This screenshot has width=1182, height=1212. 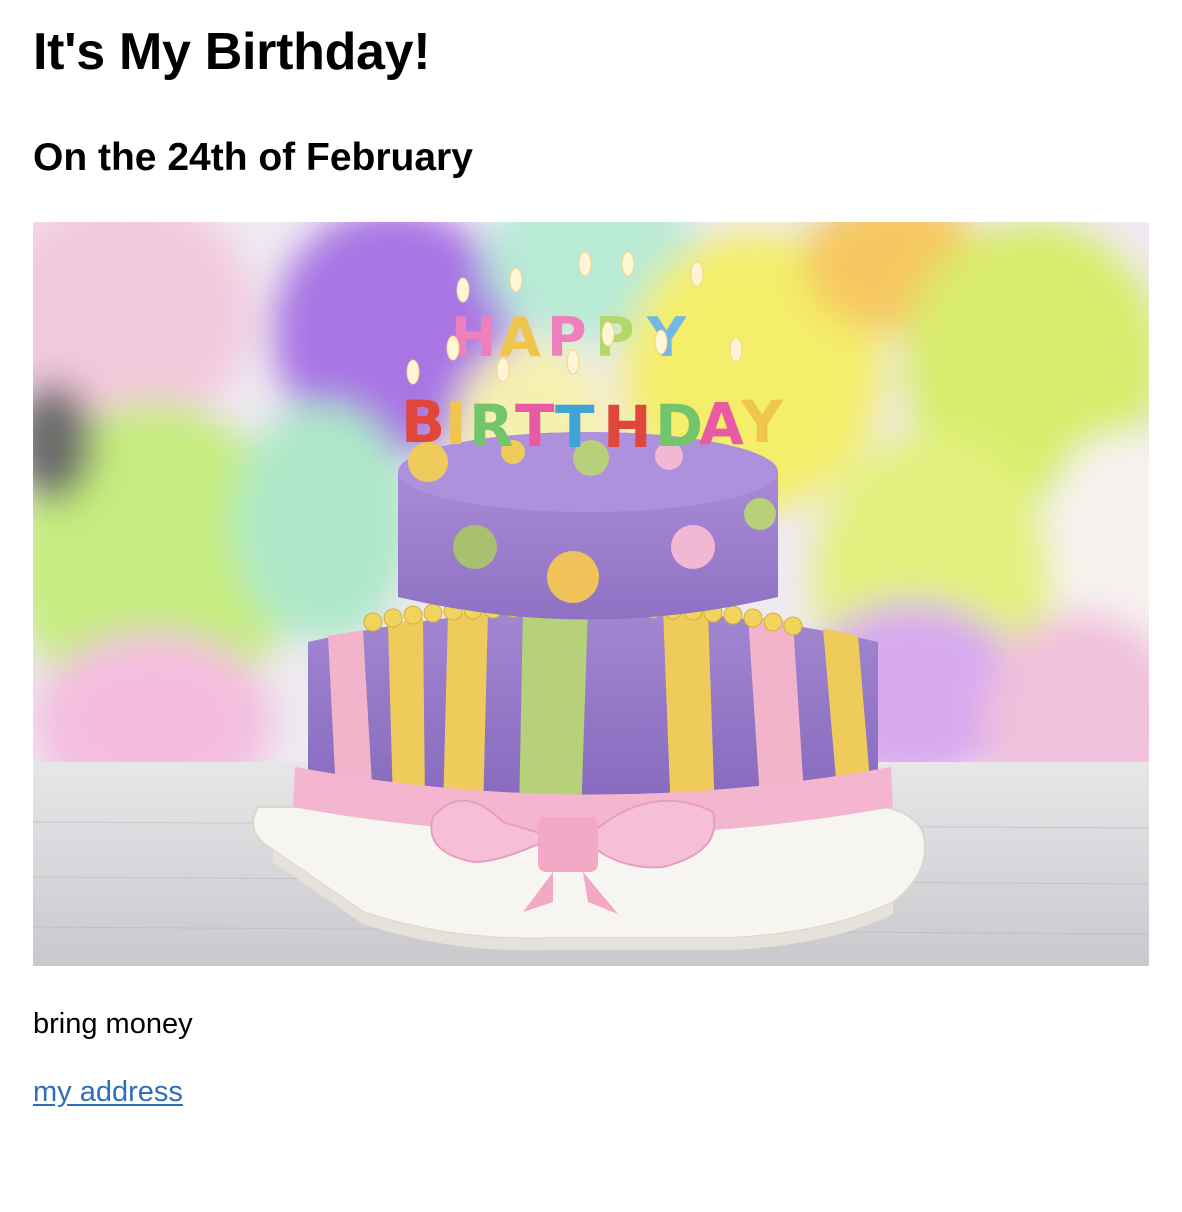 What do you see at coordinates (491, 426) in the screenshot?
I see `svg-text: R` at bounding box center [491, 426].